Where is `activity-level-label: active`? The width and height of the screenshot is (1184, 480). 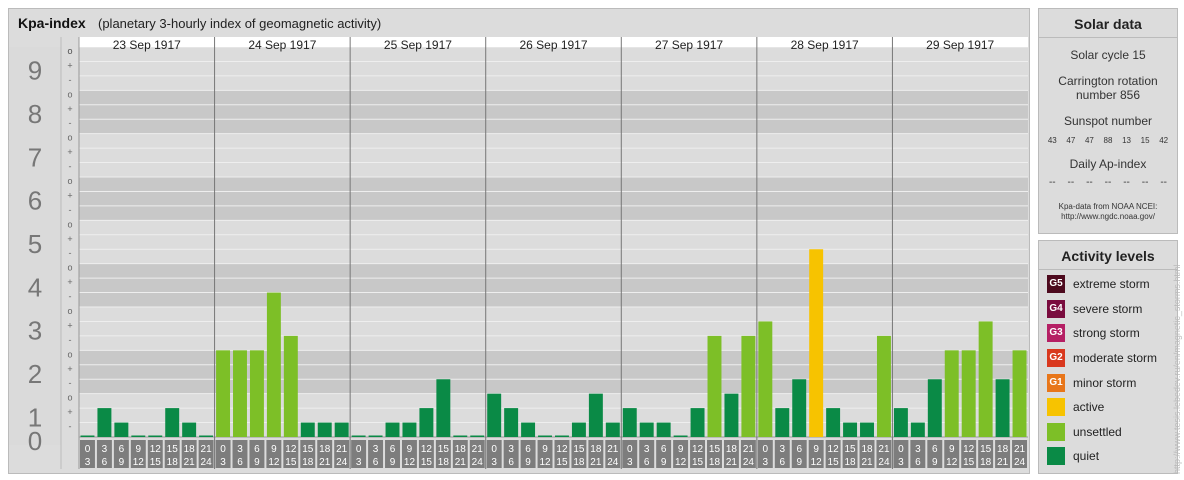
activity-level-label: active is located at coordinates (1089, 407).